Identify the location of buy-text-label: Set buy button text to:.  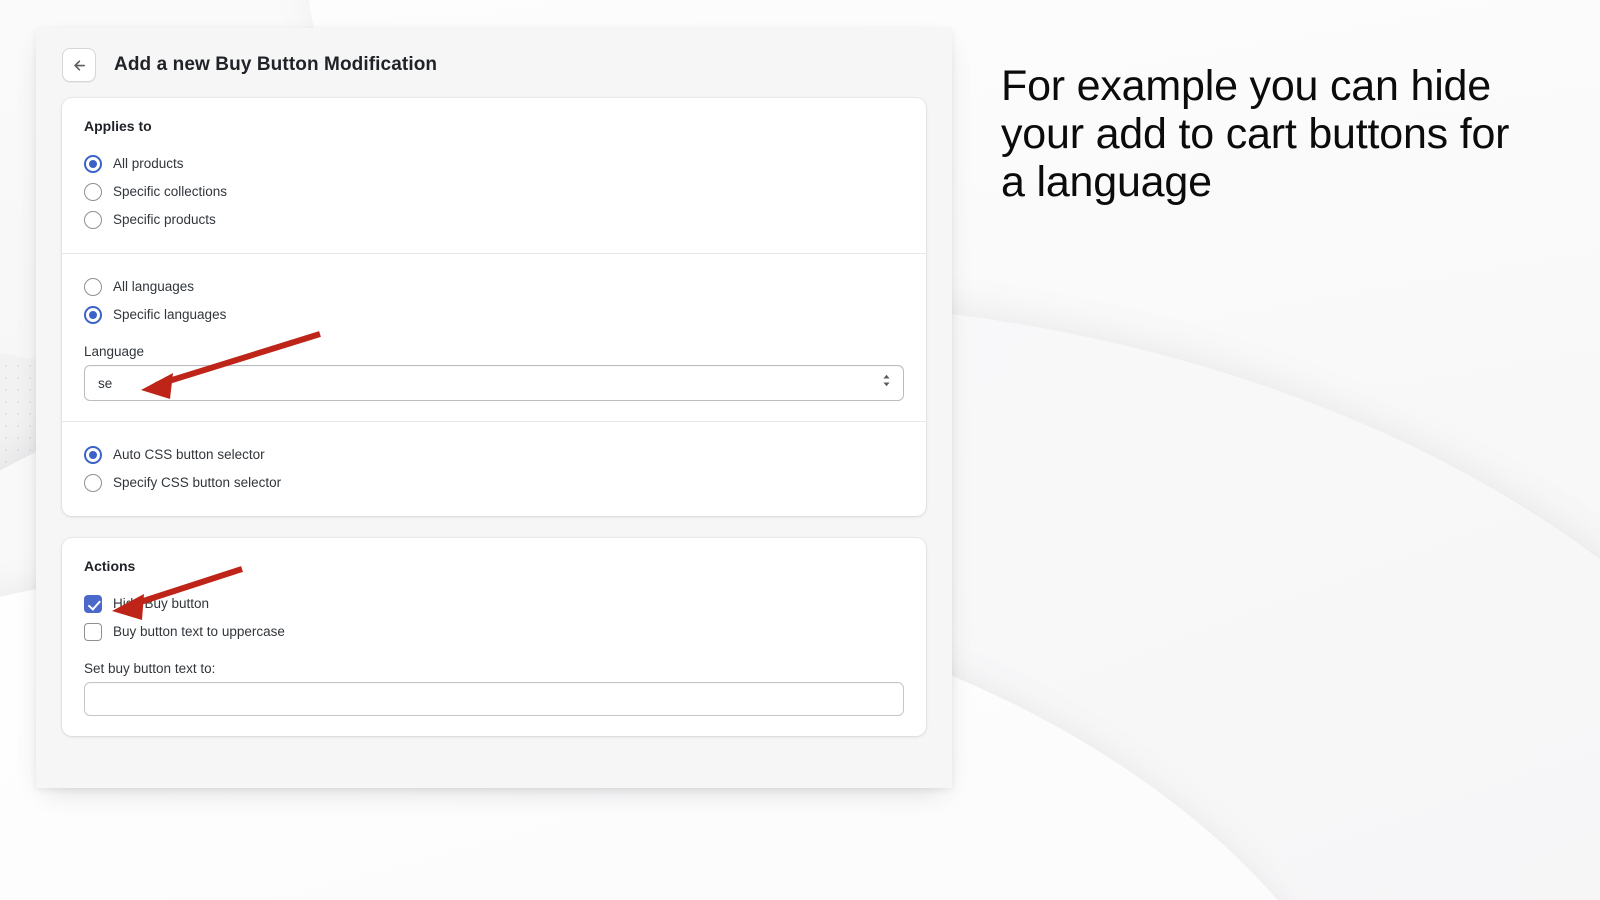
(150, 668).